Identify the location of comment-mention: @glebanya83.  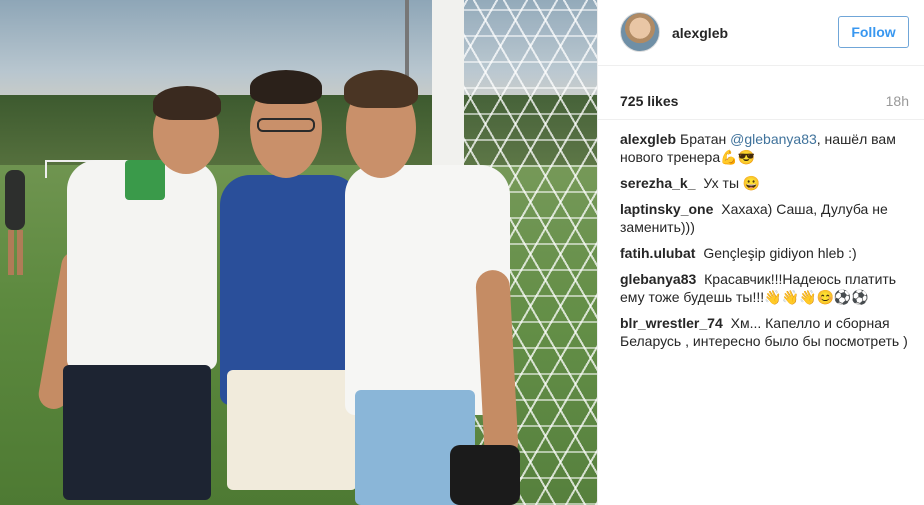
(773, 139).